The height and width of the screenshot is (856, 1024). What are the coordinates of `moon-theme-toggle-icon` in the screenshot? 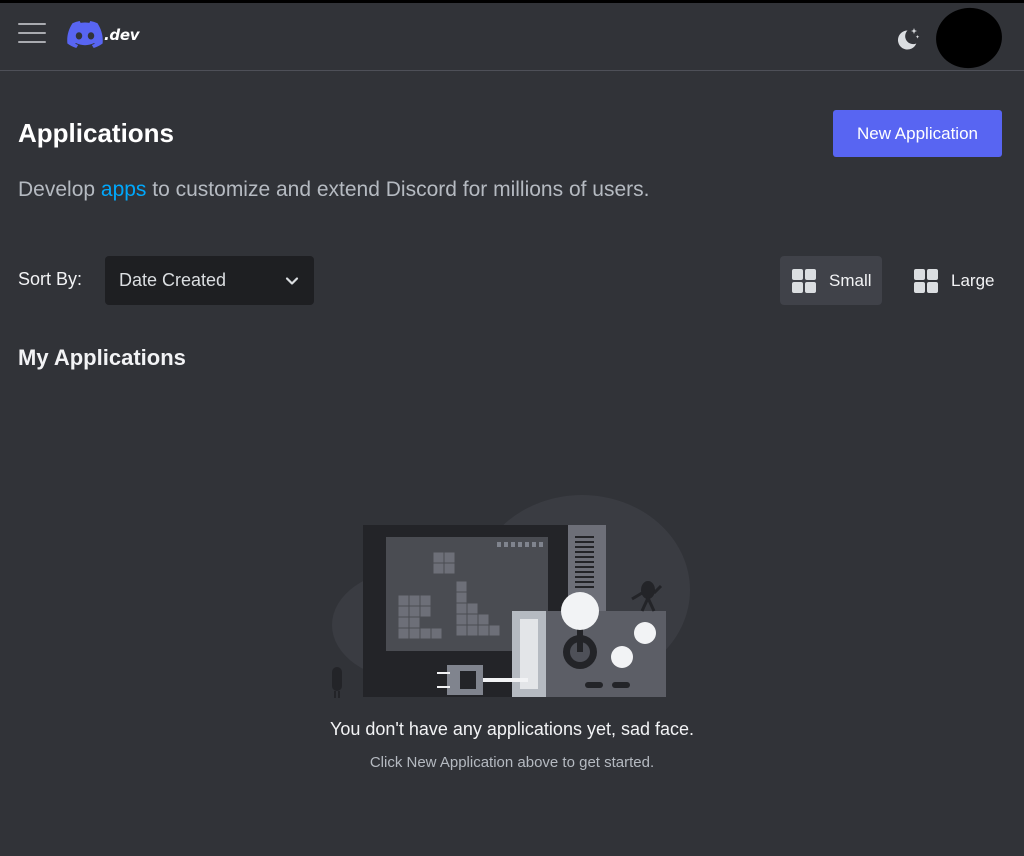 It's located at (907, 39).